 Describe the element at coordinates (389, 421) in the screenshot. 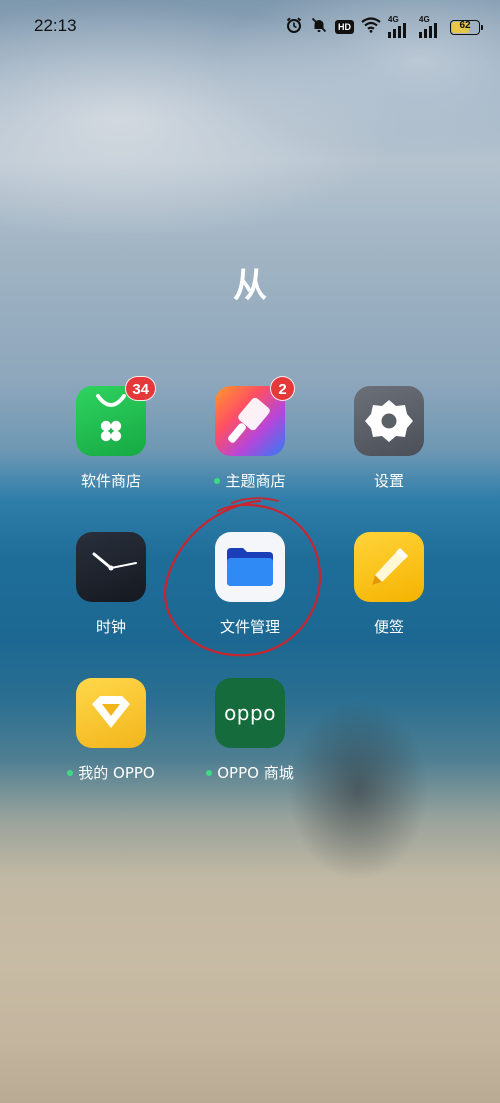

I see `settings-icon` at that location.